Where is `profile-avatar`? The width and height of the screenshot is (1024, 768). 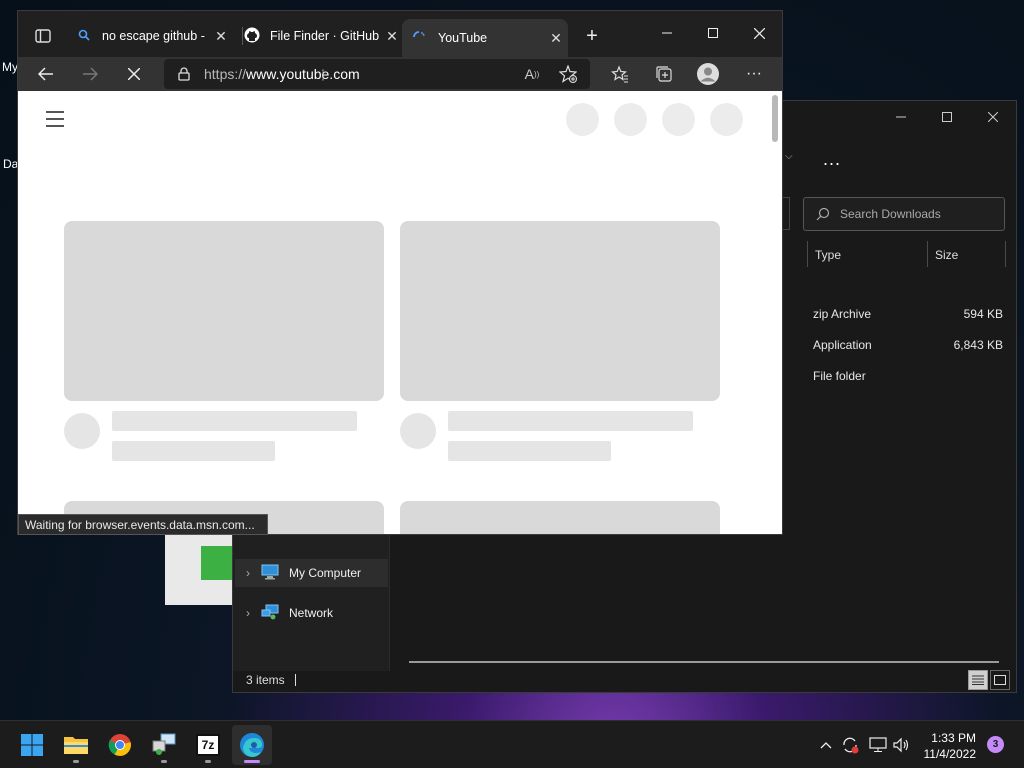
profile-avatar is located at coordinates (708, 74).